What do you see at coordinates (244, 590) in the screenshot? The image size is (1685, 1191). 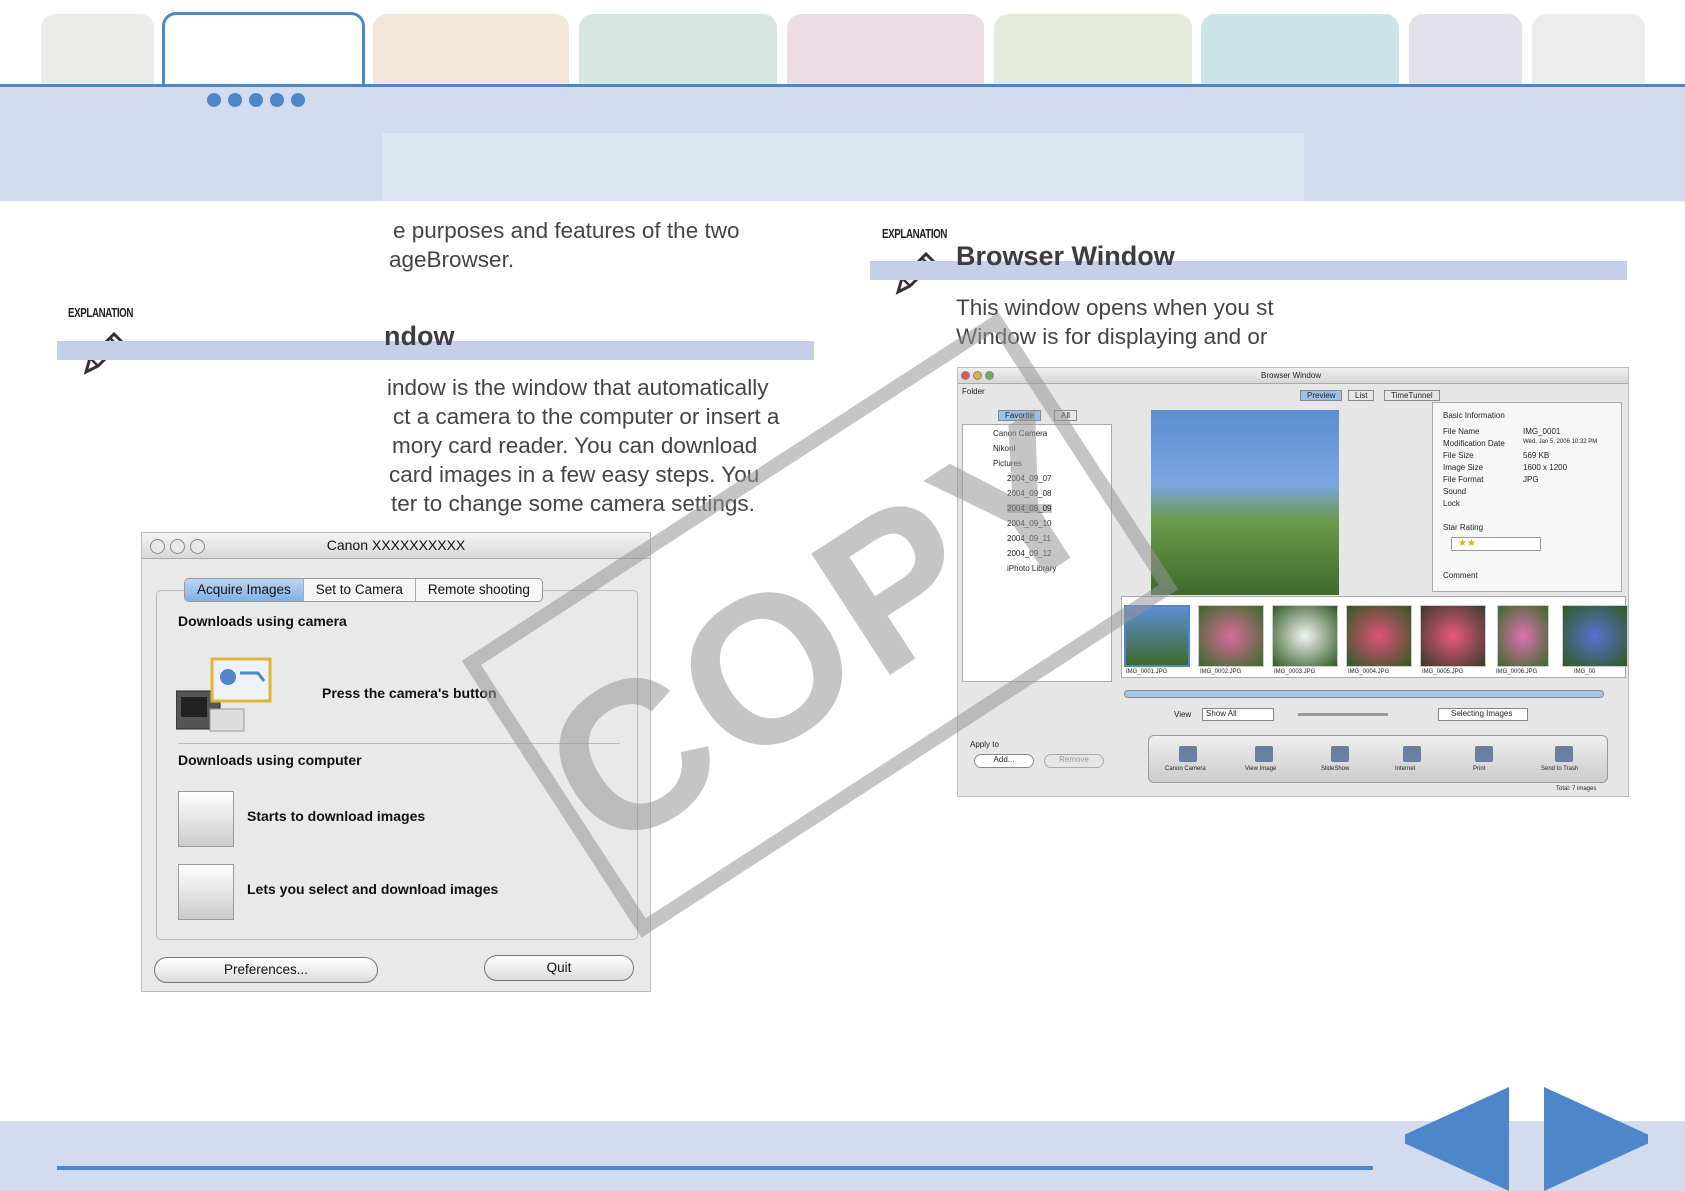 I see `tab-acquire-images: Acquire Images` at bounding box center [244, 590].